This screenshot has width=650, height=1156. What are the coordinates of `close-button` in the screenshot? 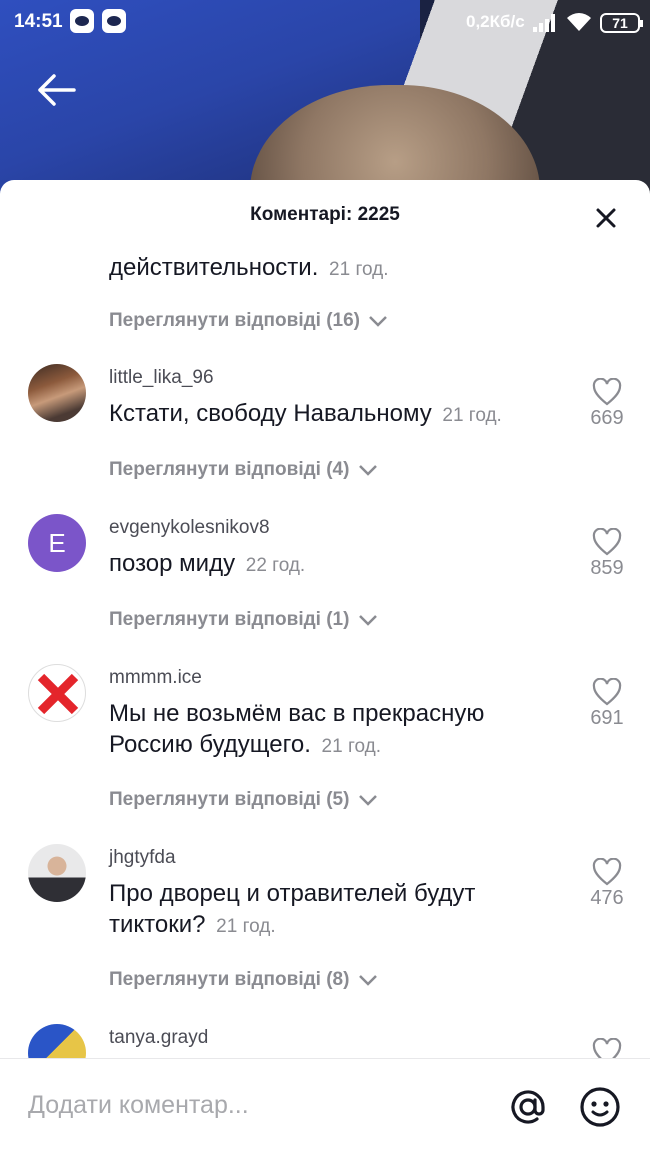 It's located at (606, 218).